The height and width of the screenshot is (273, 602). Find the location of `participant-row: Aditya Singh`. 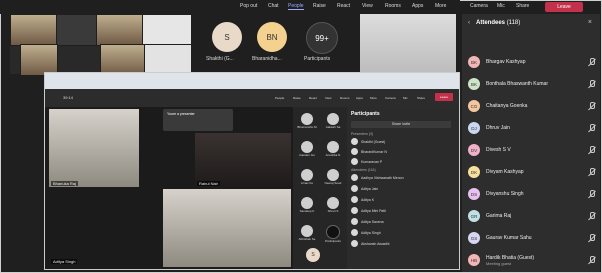

participant-row: Aditya Singh is located at coordinates (366, 232).